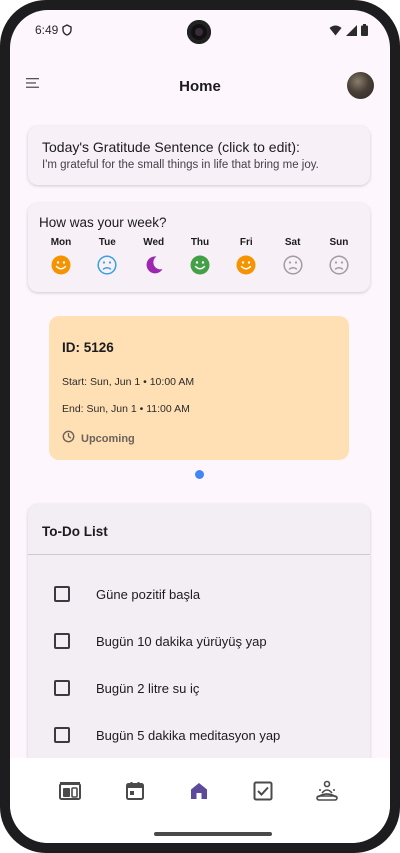 Image resolution: width=400 pixels, height=853 pixels. I want to click on divider, so click(199, 554).